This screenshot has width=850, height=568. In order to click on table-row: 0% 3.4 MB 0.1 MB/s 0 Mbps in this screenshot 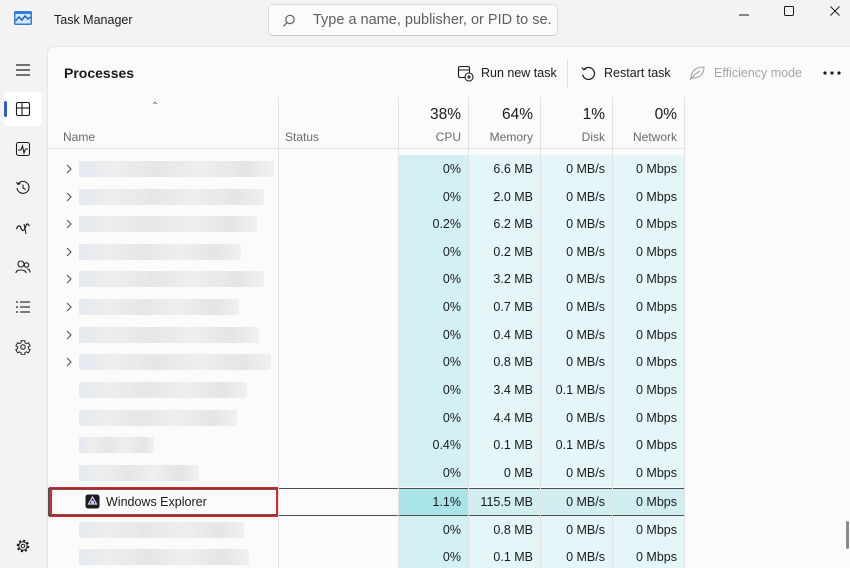, I will do `click(449, 390)`.